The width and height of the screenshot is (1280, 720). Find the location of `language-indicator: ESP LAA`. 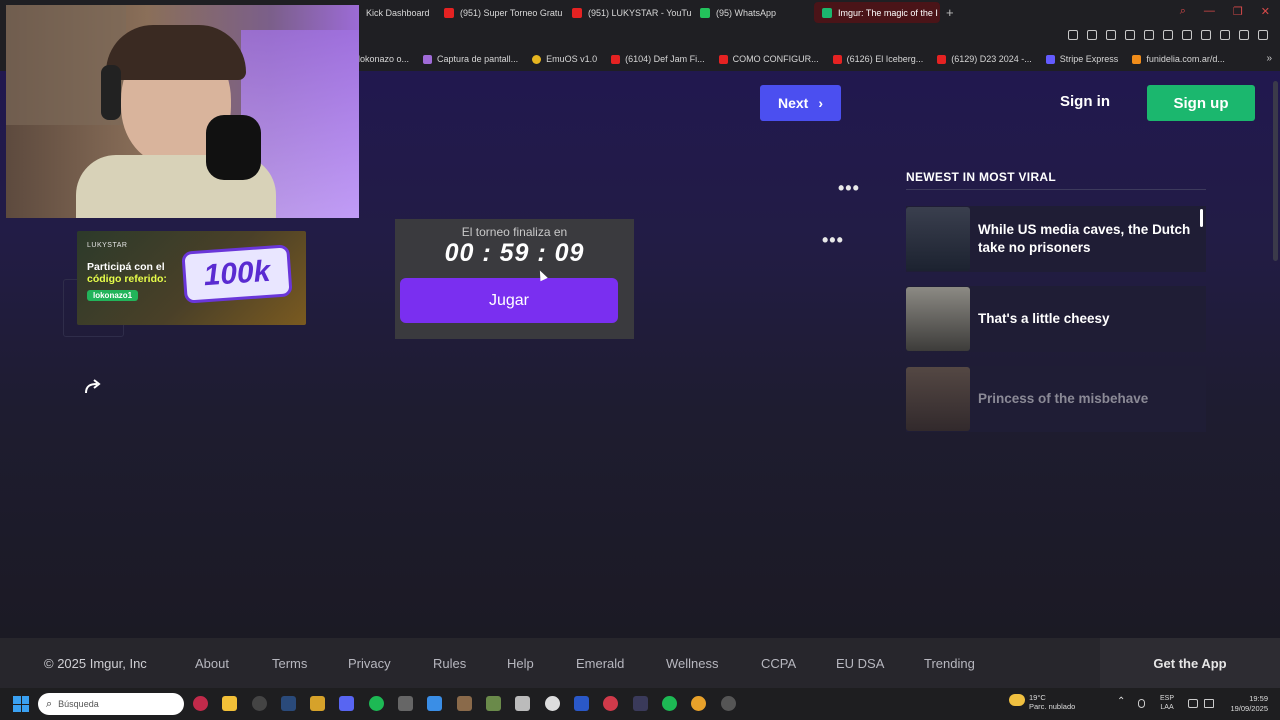

language-indicator: ESP LAA is located at coordinates (1167, 703).